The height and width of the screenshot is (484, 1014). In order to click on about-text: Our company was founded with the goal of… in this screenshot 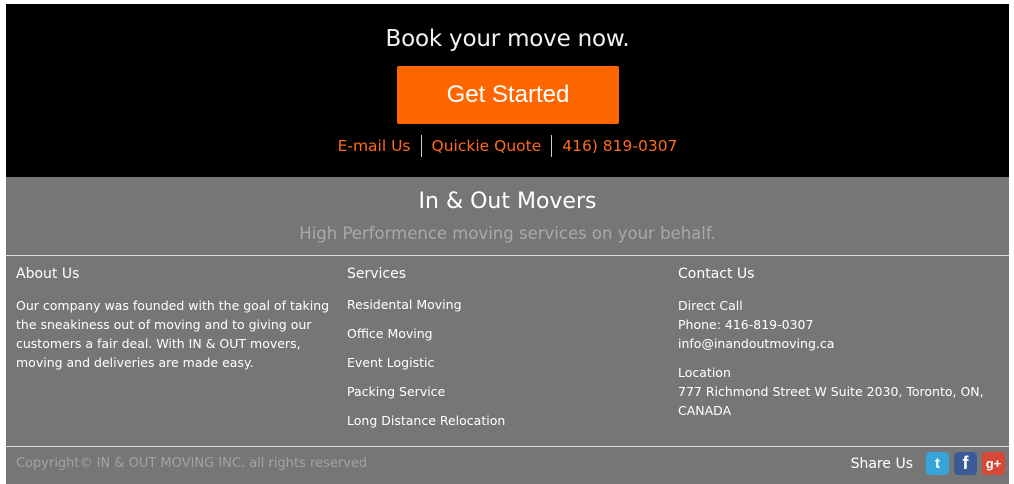, I will do `click(173, 334)`.